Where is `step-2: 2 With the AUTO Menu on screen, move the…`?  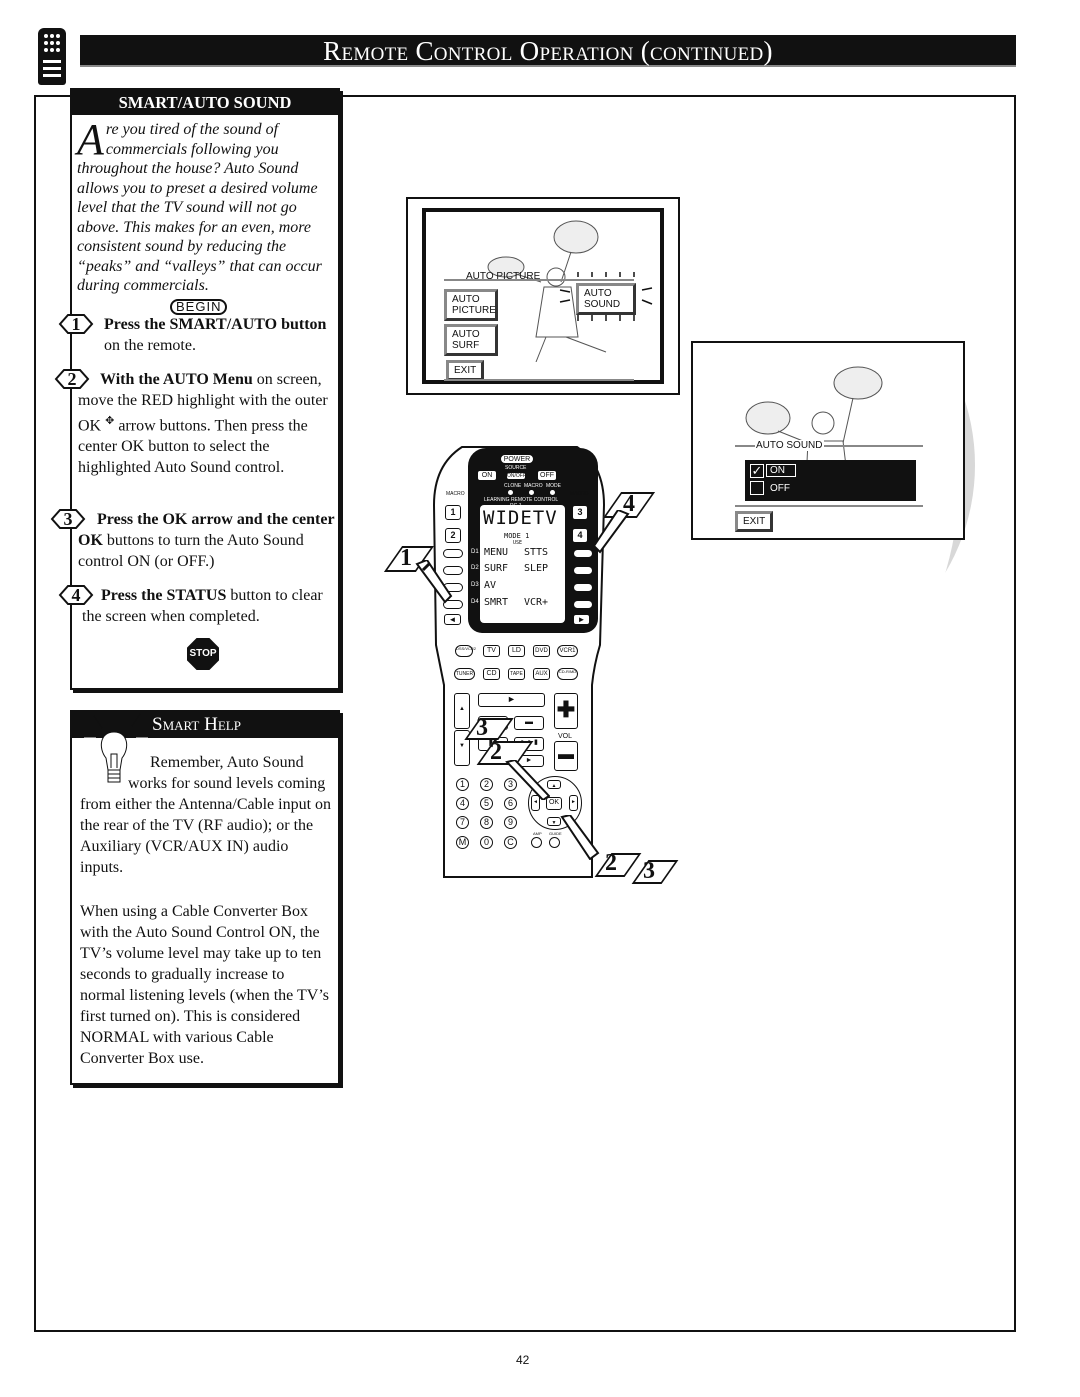
step-2: 2 With the AUTO Menu on screen, move the… is located at coordinates (195, 423).